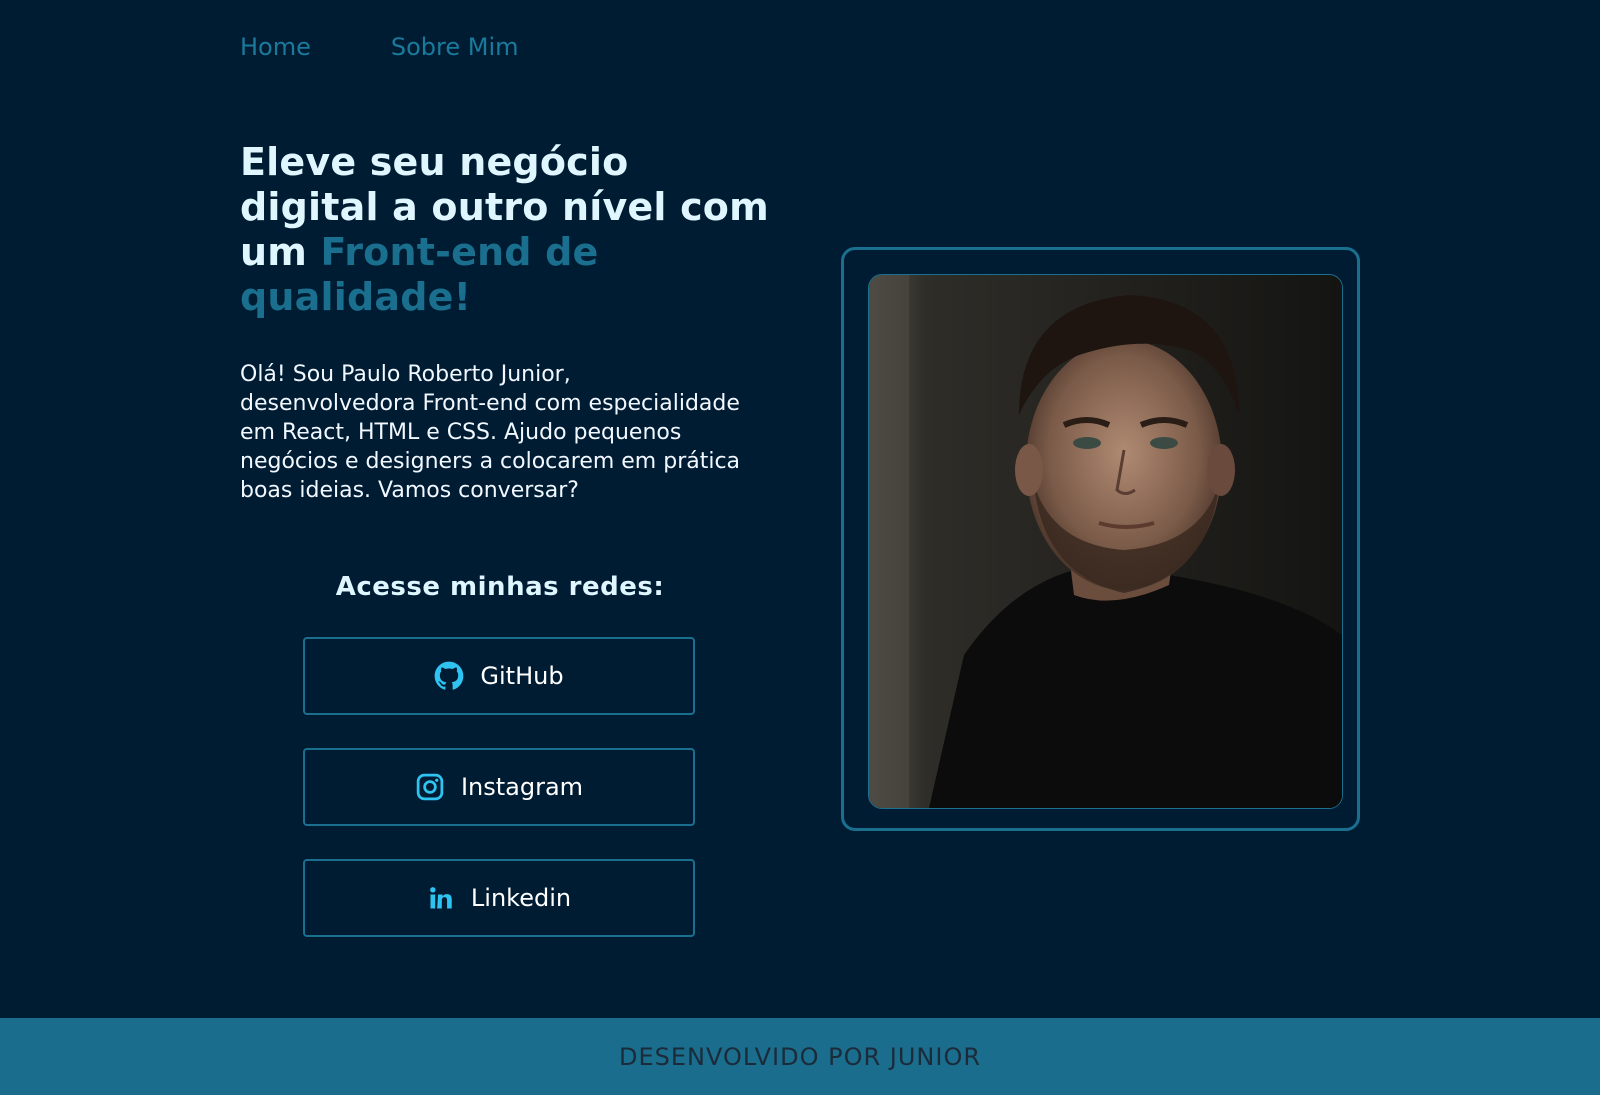 The width and height of the screenshot is (1600, 1095). I want to click on footer-text: DESENVOLVIDO POR JUNIOR, so click(800, 1056).